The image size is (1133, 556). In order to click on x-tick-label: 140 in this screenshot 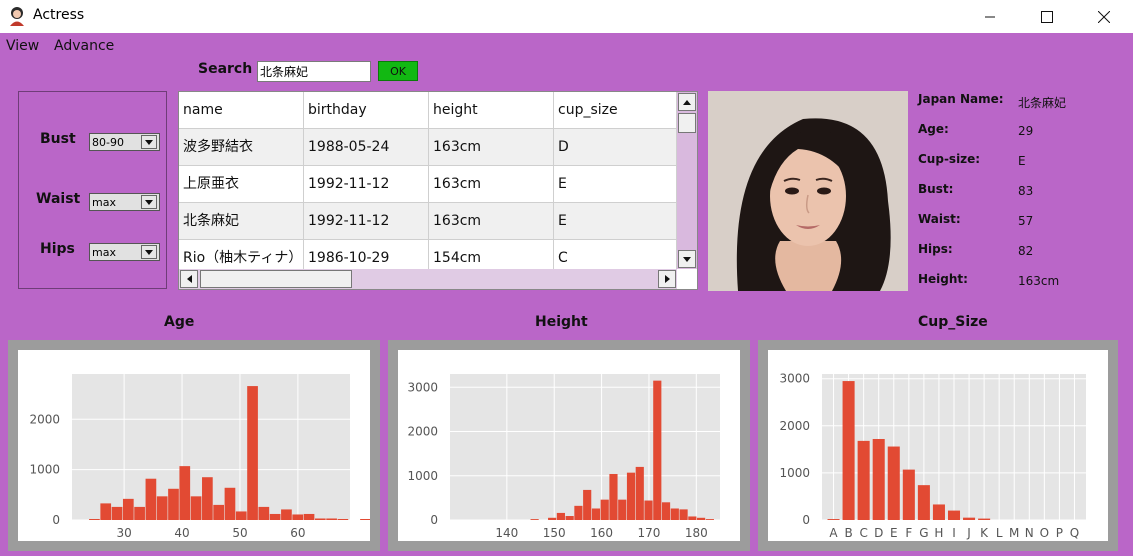, I will do `click(506, 533)`.